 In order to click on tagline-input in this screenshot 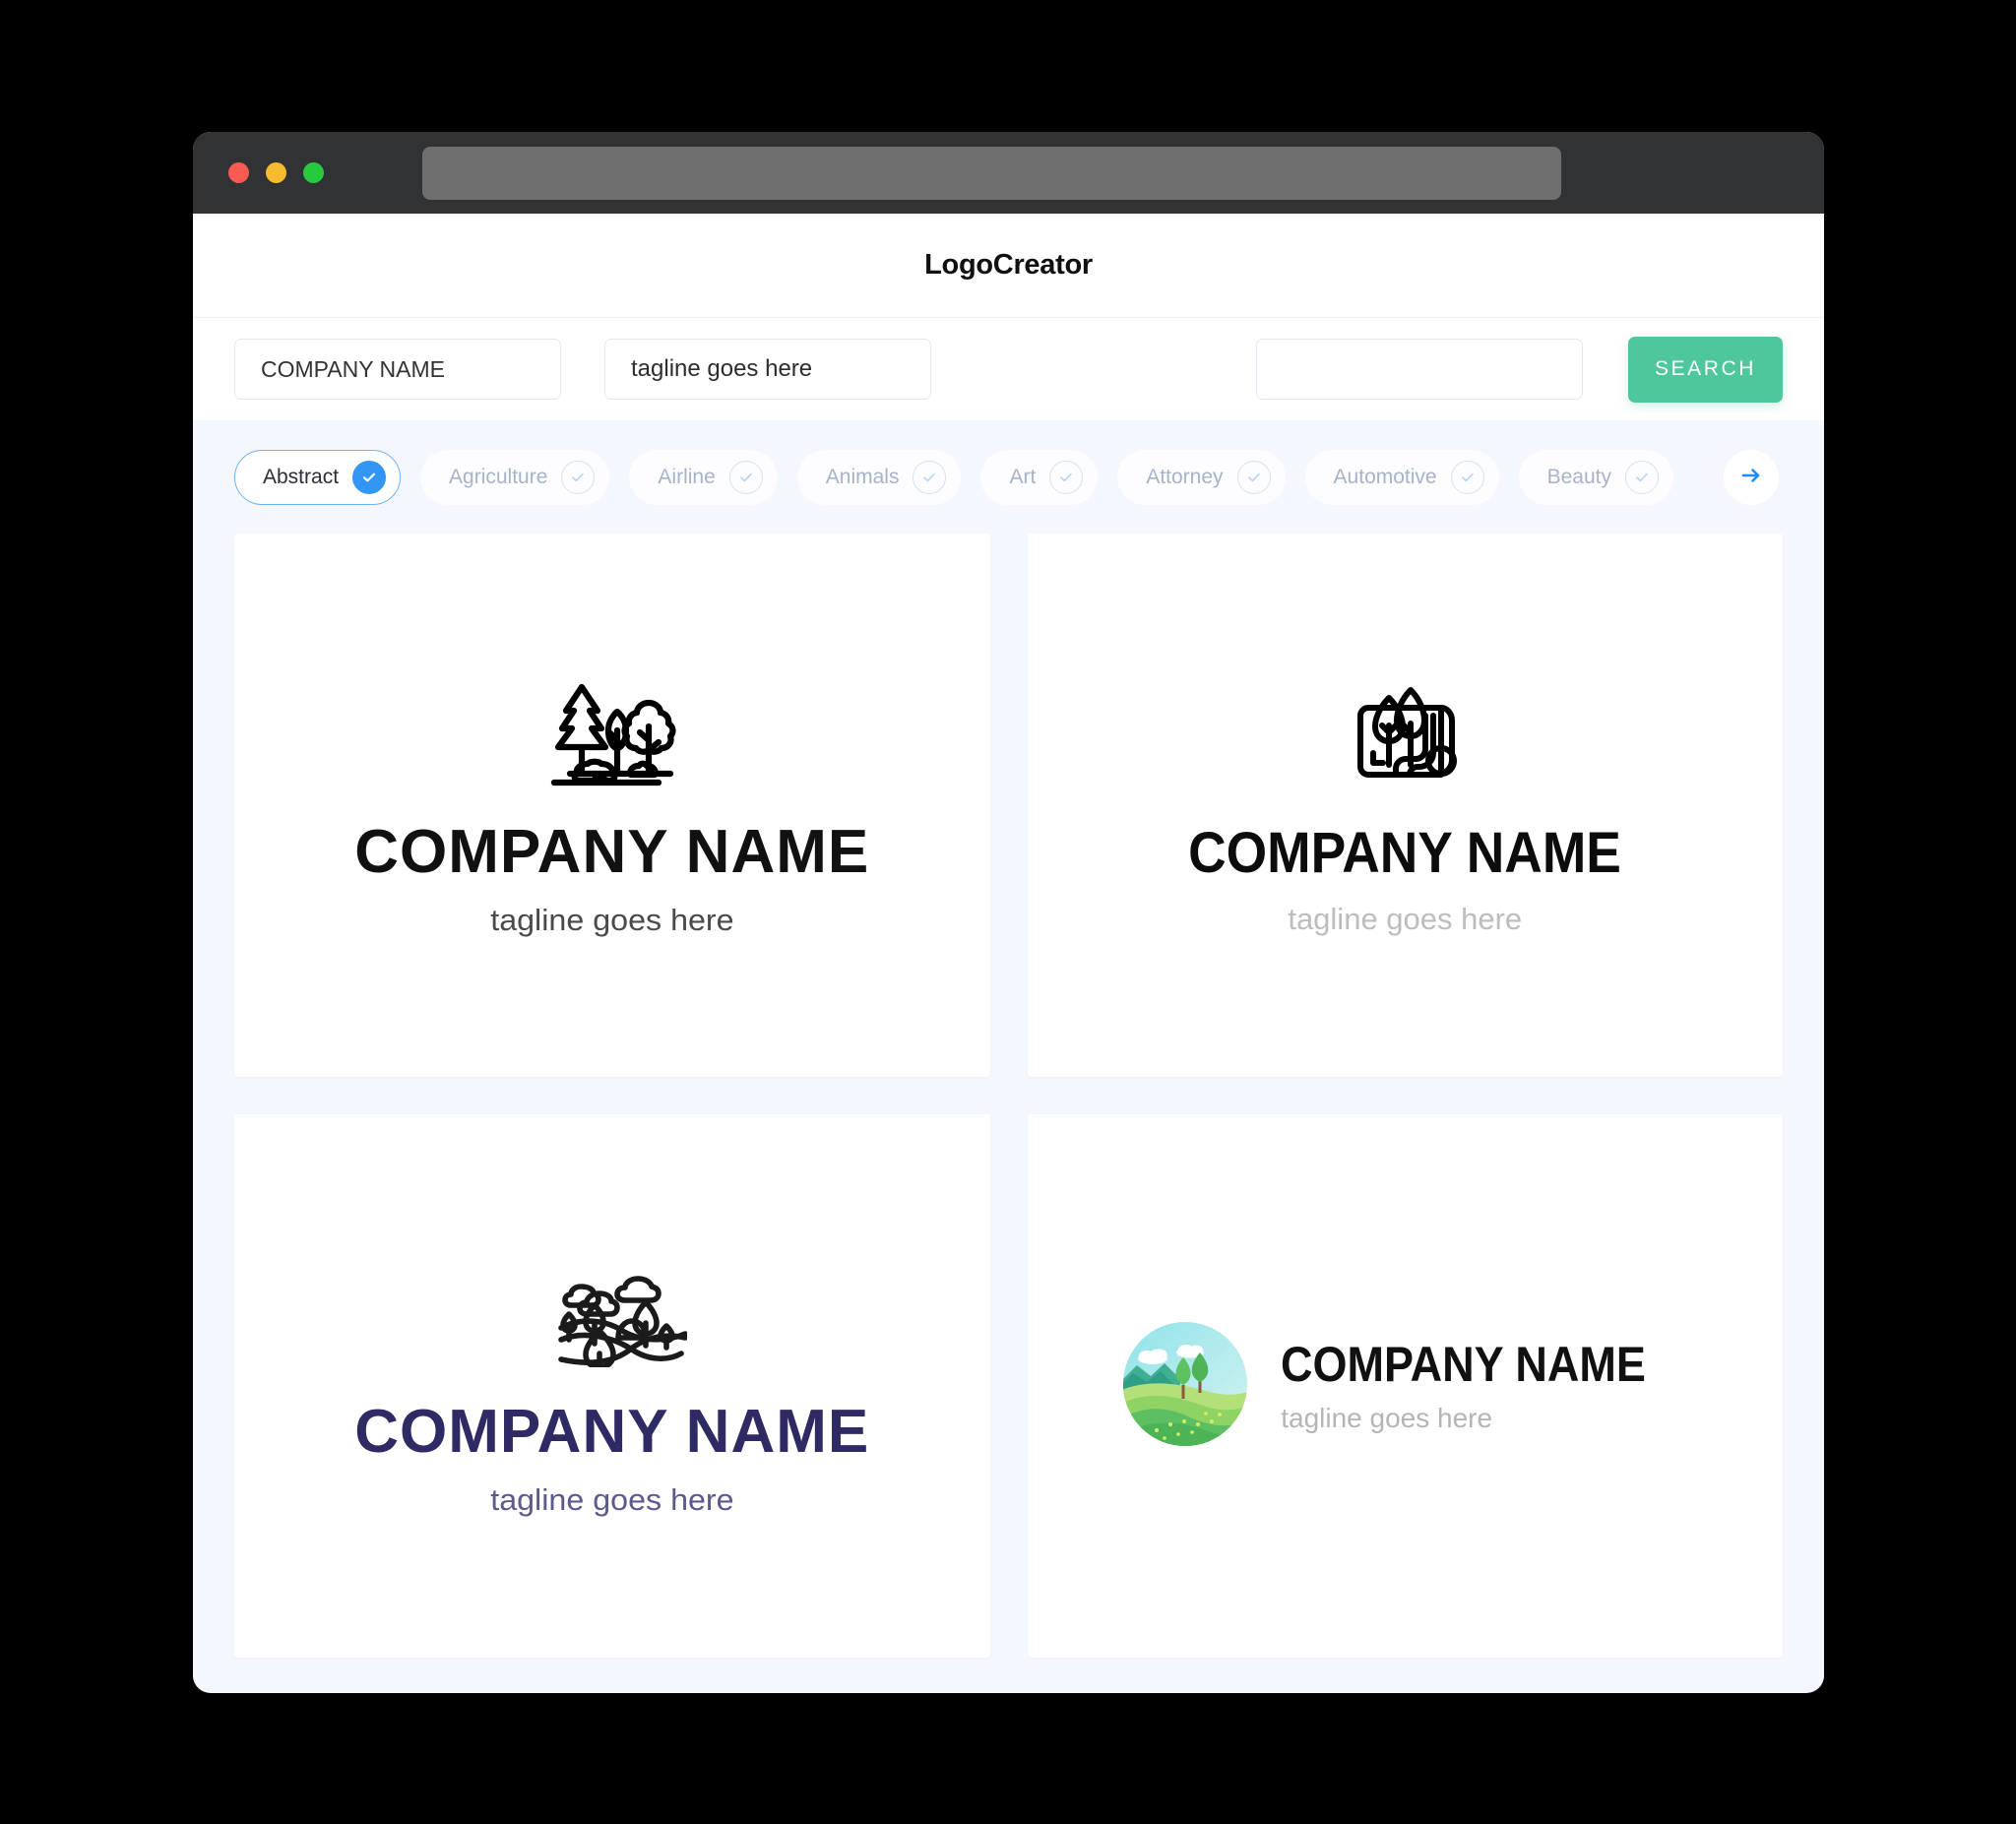, I will do `click(767, 369)`.